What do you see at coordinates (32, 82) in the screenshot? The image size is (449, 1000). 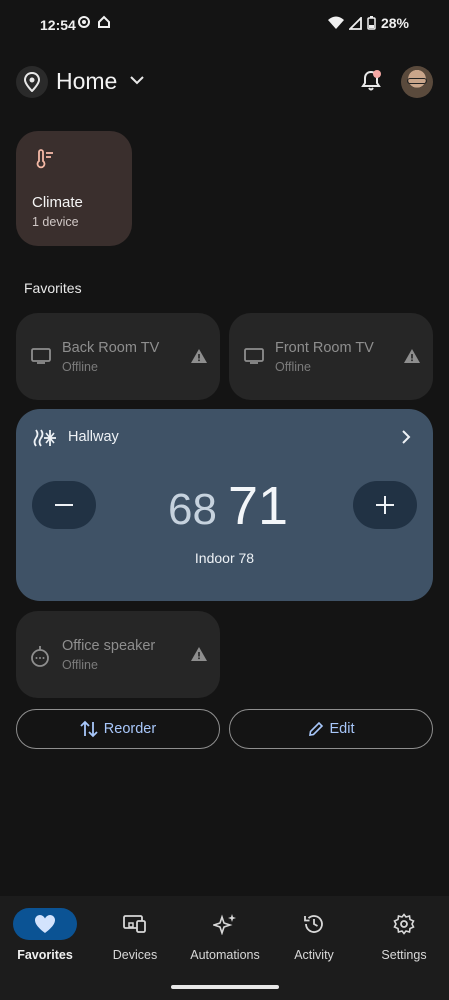 I see `home-pin-icon` at bounding box center [32, 82].